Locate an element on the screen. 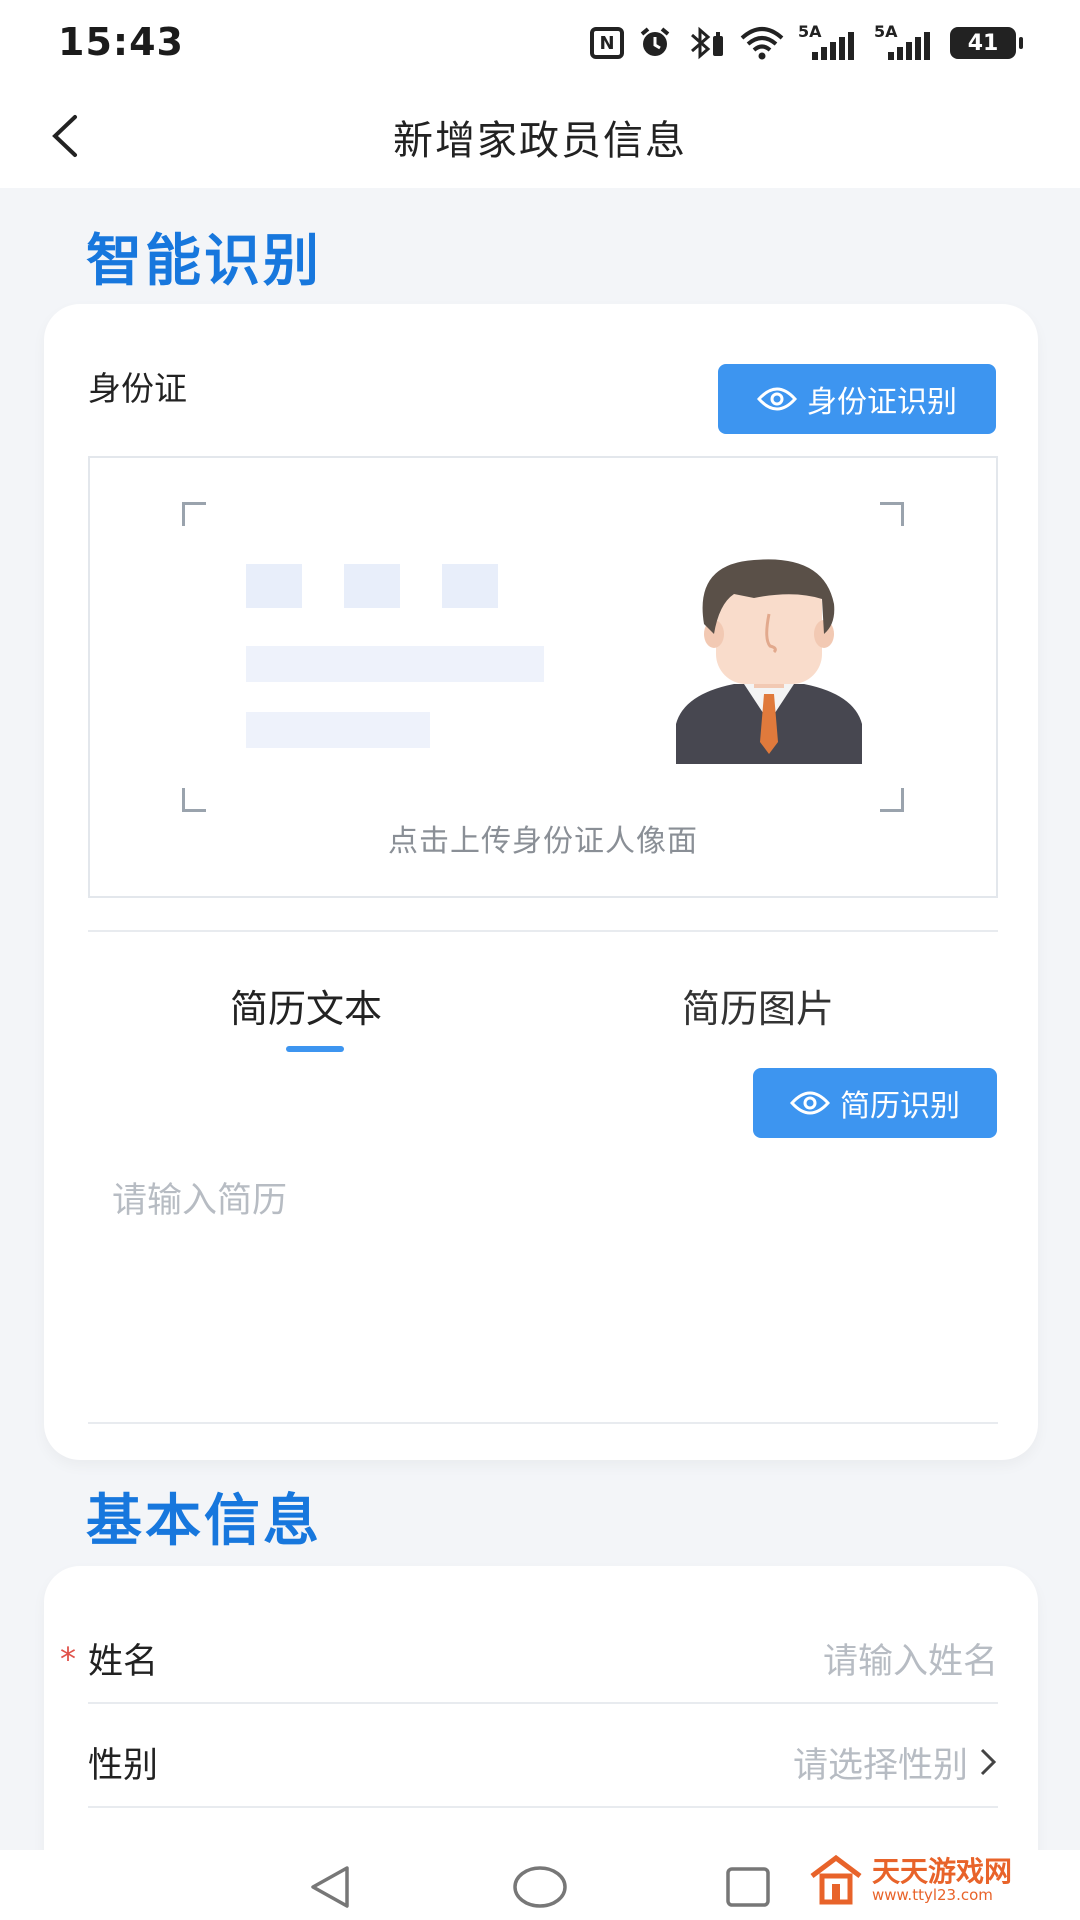  signal-icon-1: 5A is located at coordinates (829, 41).